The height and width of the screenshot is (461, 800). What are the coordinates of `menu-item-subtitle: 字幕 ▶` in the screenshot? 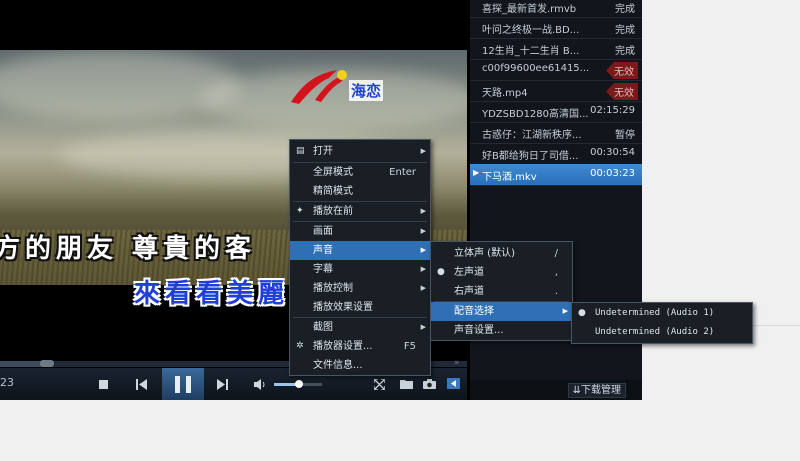 It's located at (360, 269).